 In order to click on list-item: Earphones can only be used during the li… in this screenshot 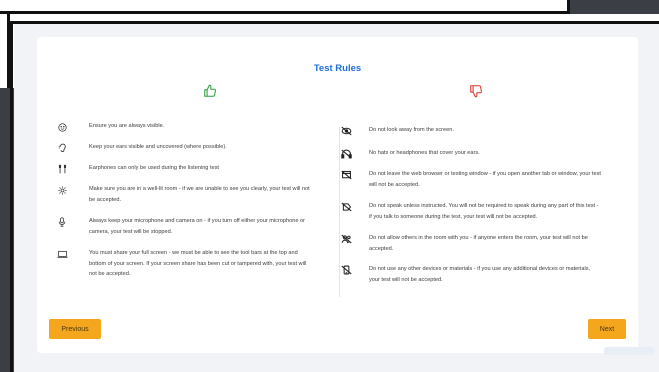, I will do `click(184, 169)`.